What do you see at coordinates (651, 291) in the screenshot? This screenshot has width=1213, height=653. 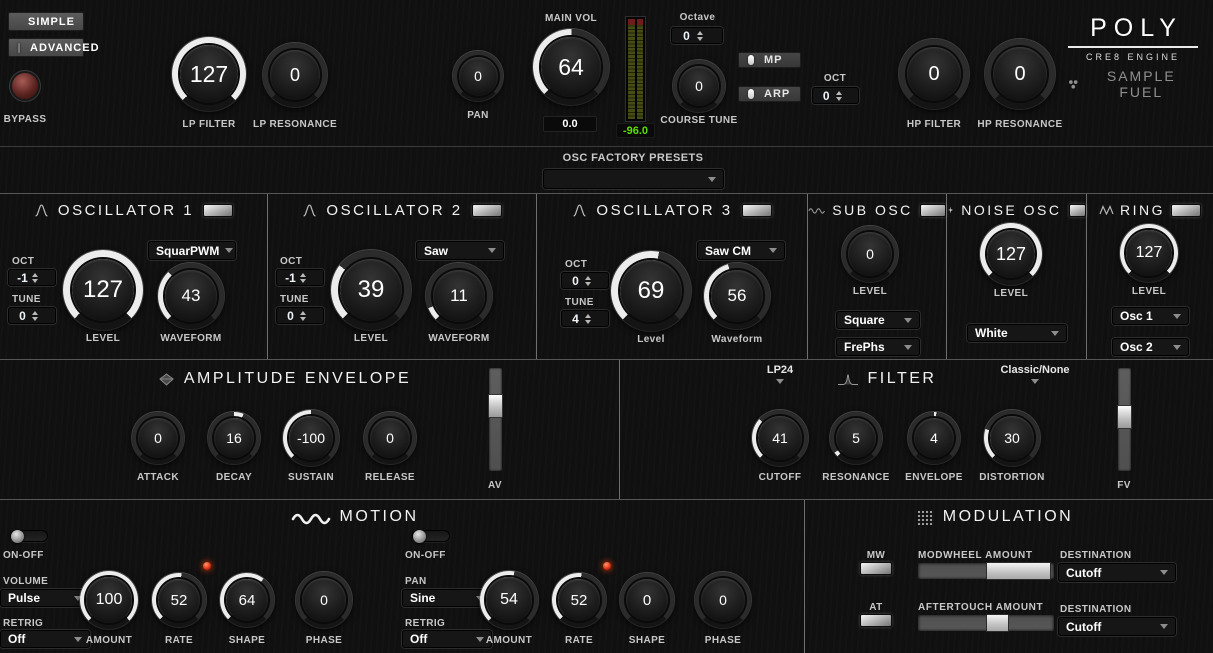 I see `osc3-level-knob: 69` at bounding box center [651, 291].